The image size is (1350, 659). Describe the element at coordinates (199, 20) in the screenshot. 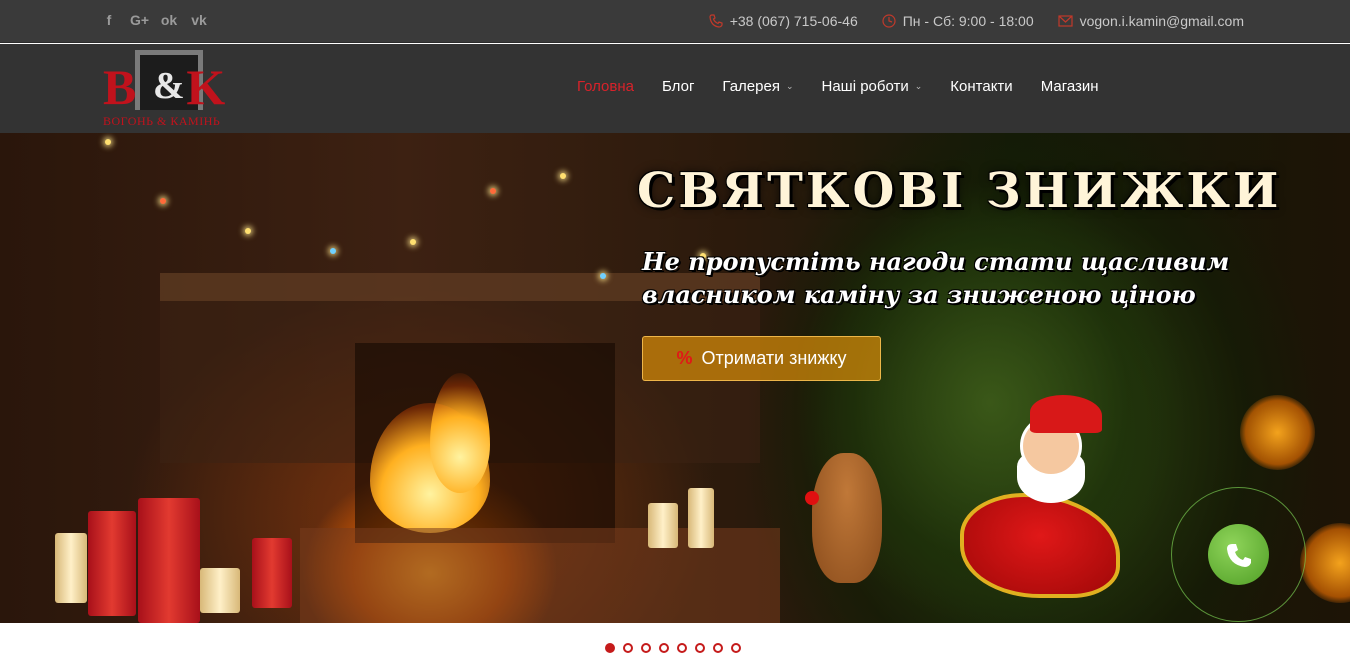

I see `vk-icon: vk` at that location.